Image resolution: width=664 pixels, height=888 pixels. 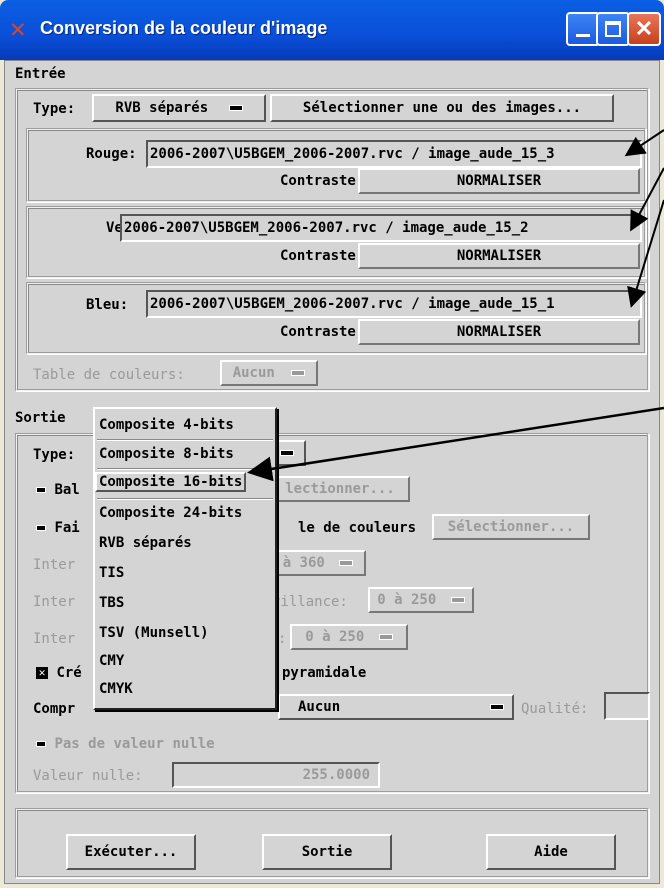 I want to click on annotation-arrow-rouge, so click(x=644, y=143).